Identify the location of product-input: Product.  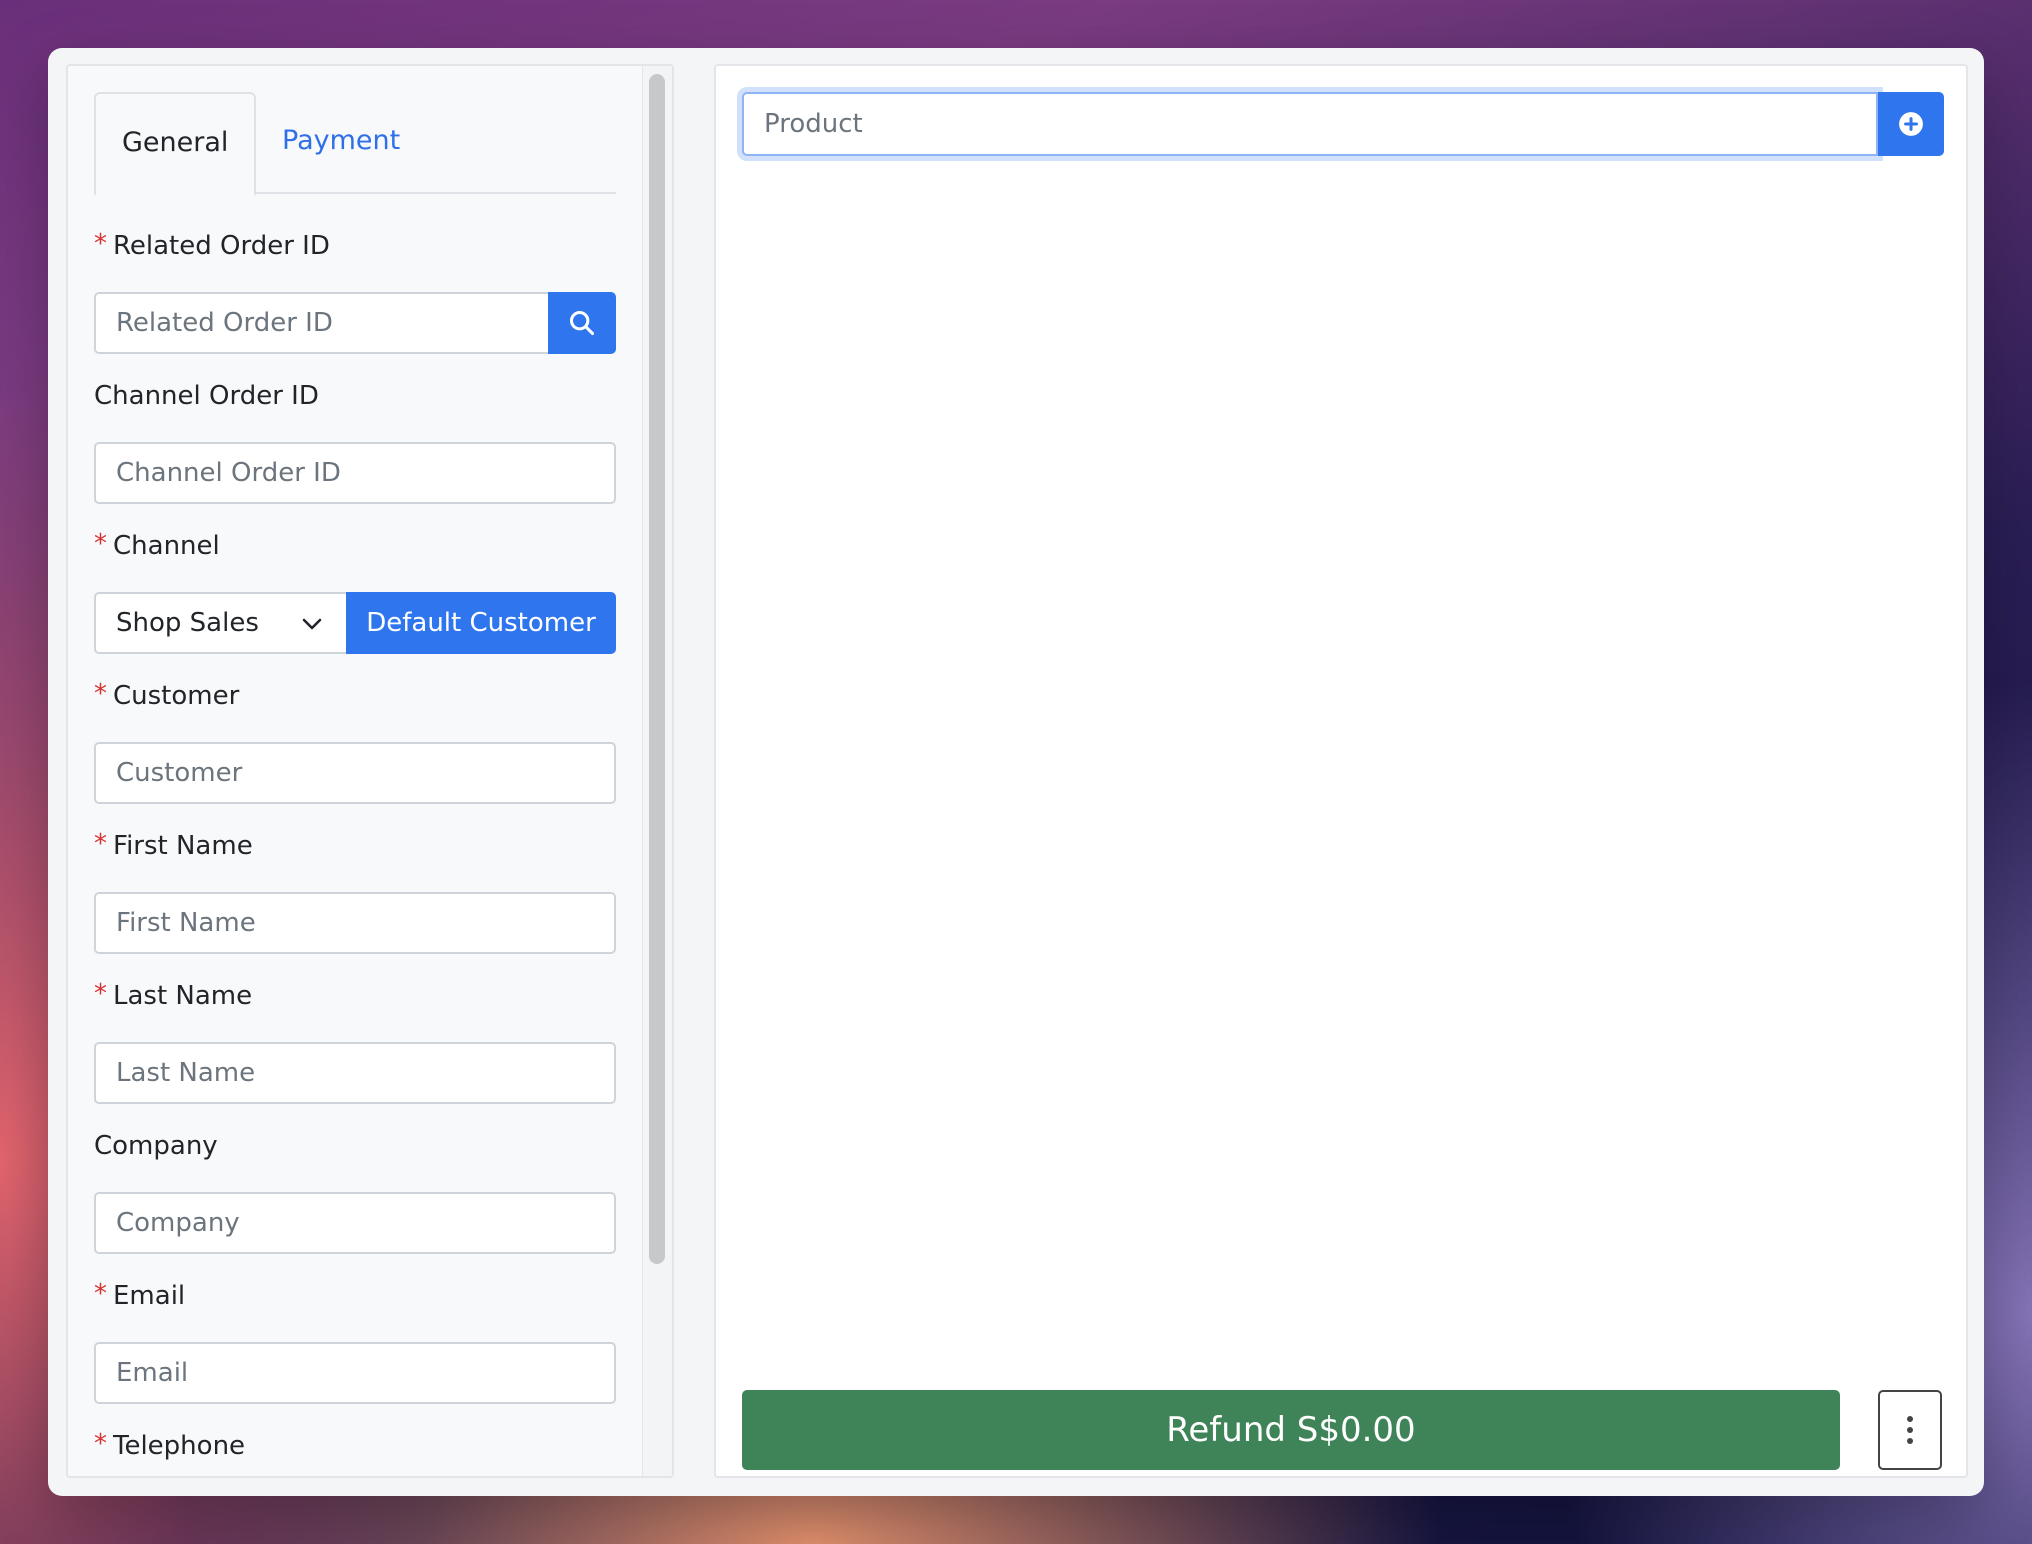
(1310, 124).